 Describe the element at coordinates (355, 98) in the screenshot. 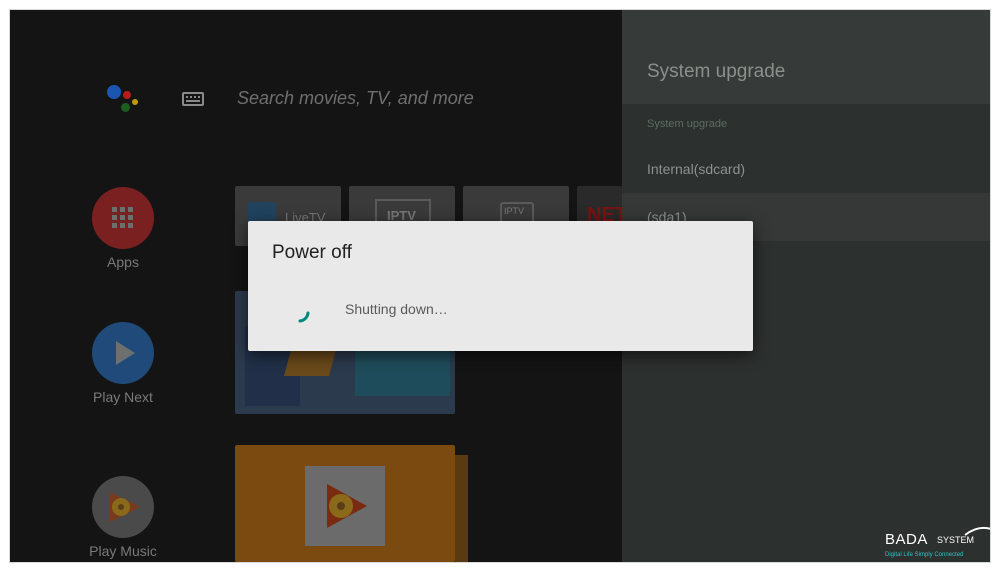

I see `search-input: Search movies, TV, and more` at that location.